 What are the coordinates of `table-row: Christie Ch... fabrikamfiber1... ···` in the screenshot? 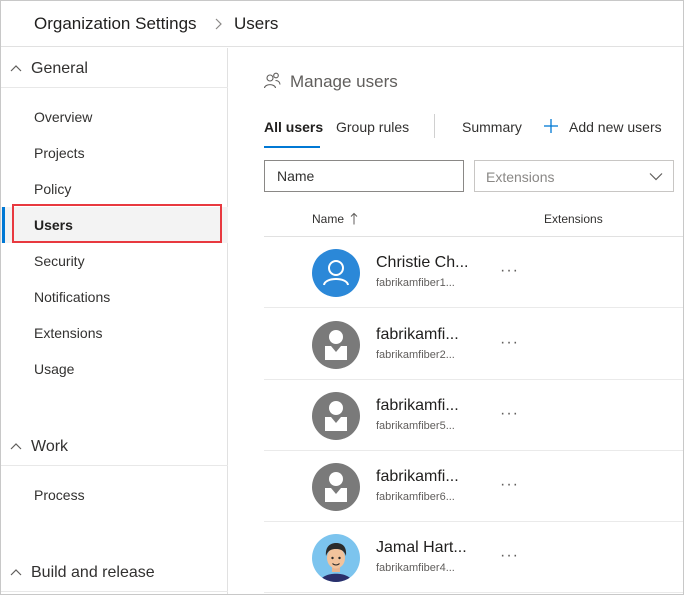 It's located at (473, 272).